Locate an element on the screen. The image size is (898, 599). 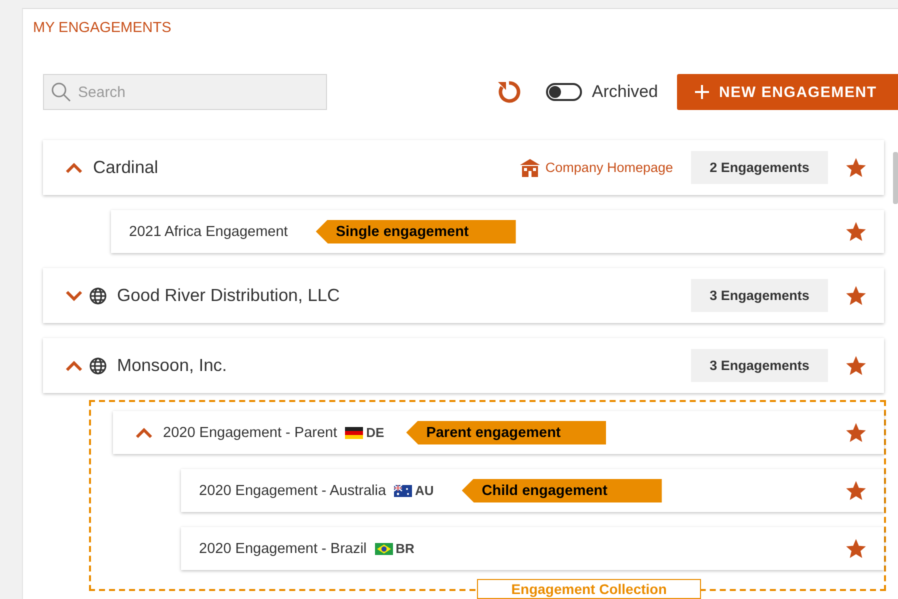
country-code: AU is located at coordinates (424, 490).